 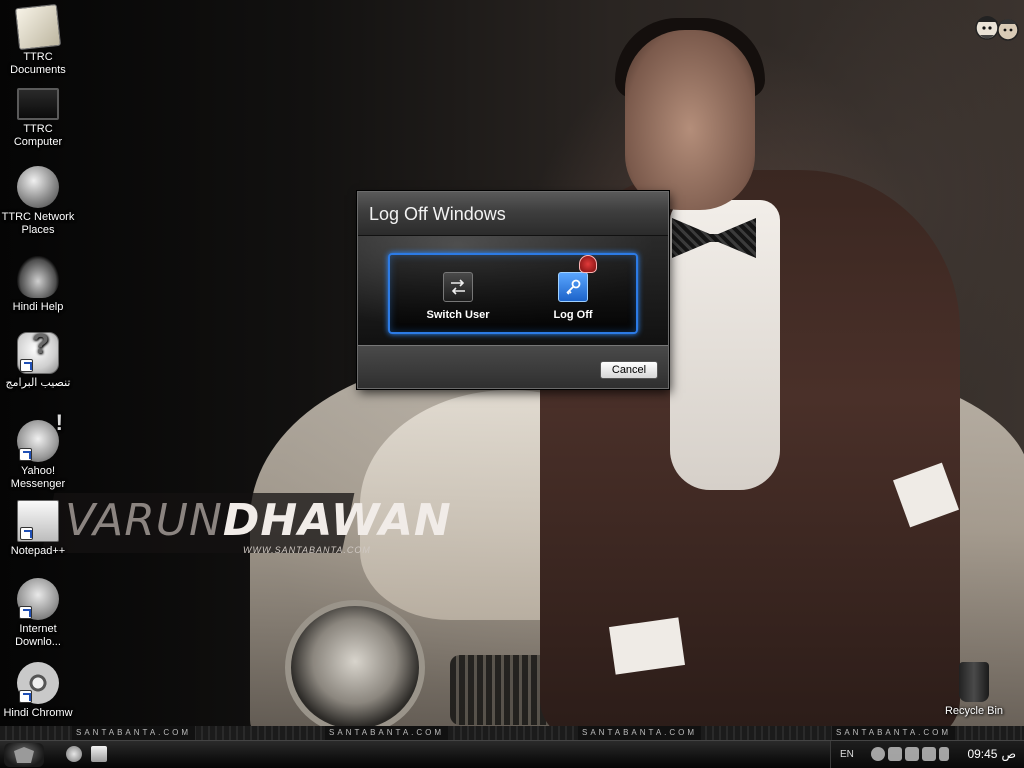 I want to click on clock-time: 09:45, so click(x=982, y=754).